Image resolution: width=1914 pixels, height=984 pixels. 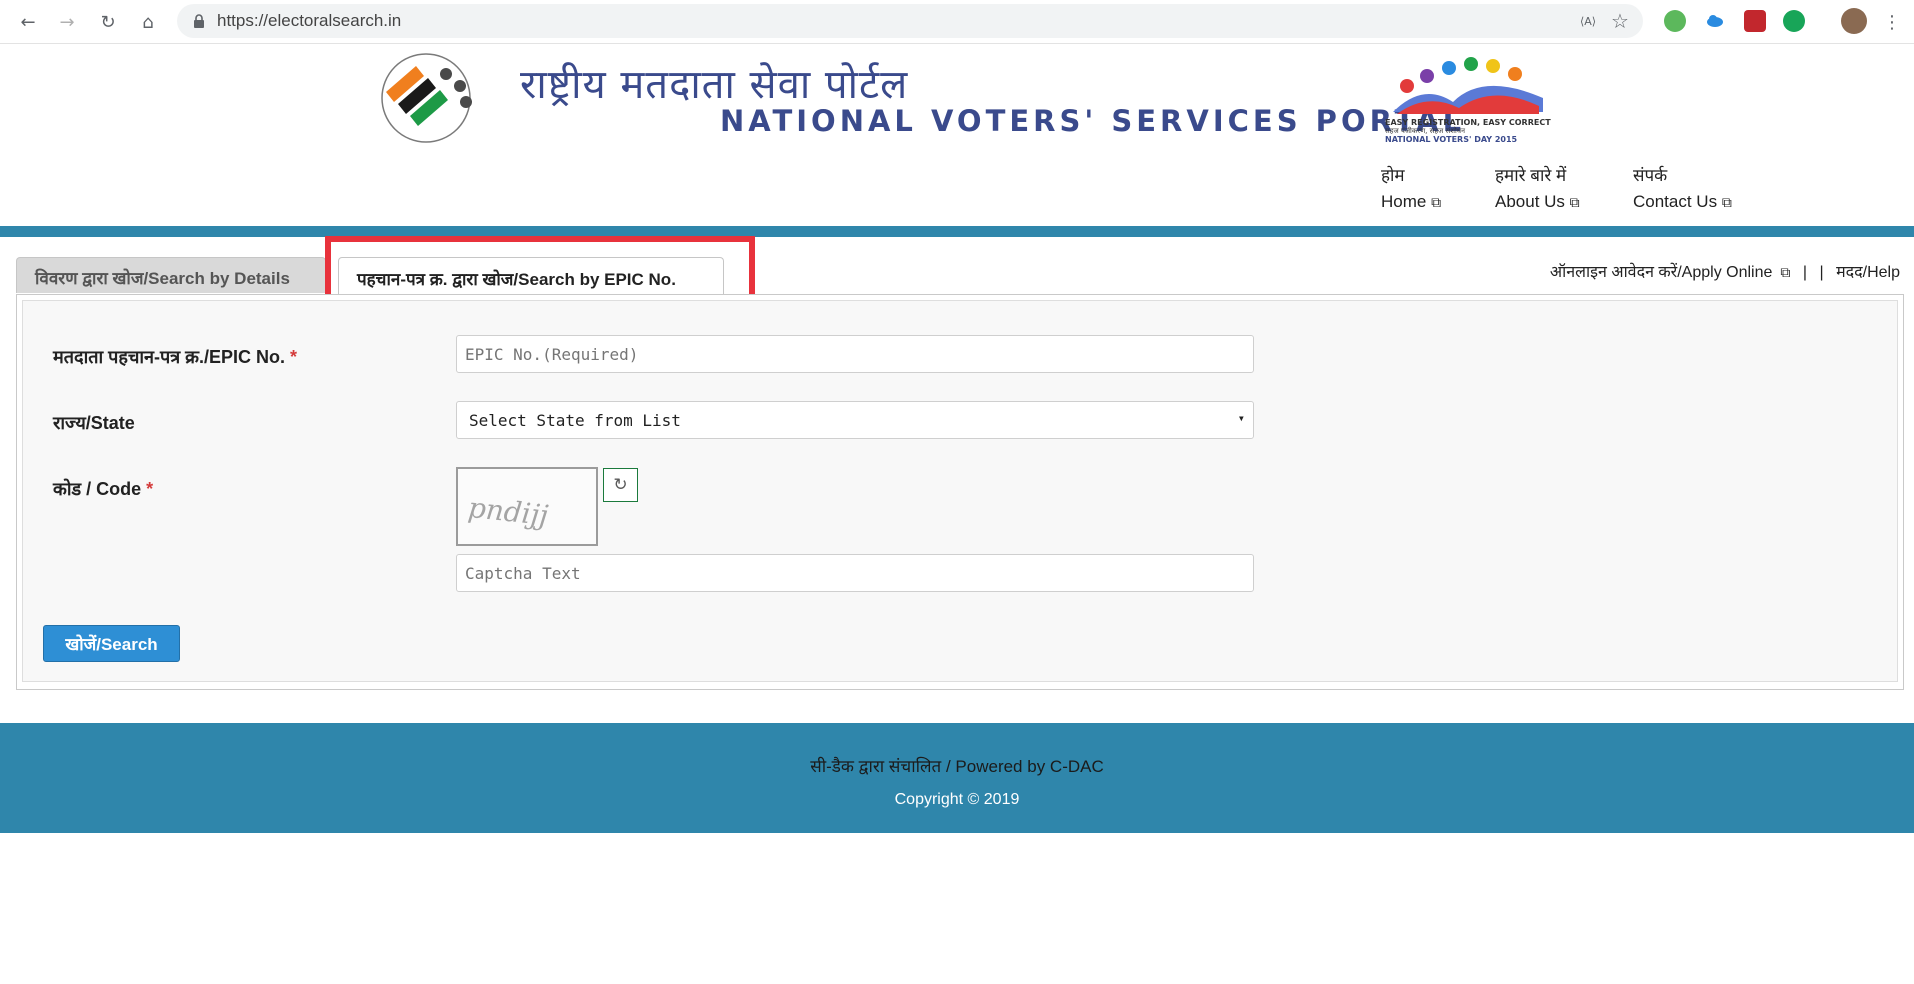 What do you see at coordinates (1588, 21) in the screenshot?
I see `translate-icon: ⟨A⟩` at bounding box center [1588, 21].